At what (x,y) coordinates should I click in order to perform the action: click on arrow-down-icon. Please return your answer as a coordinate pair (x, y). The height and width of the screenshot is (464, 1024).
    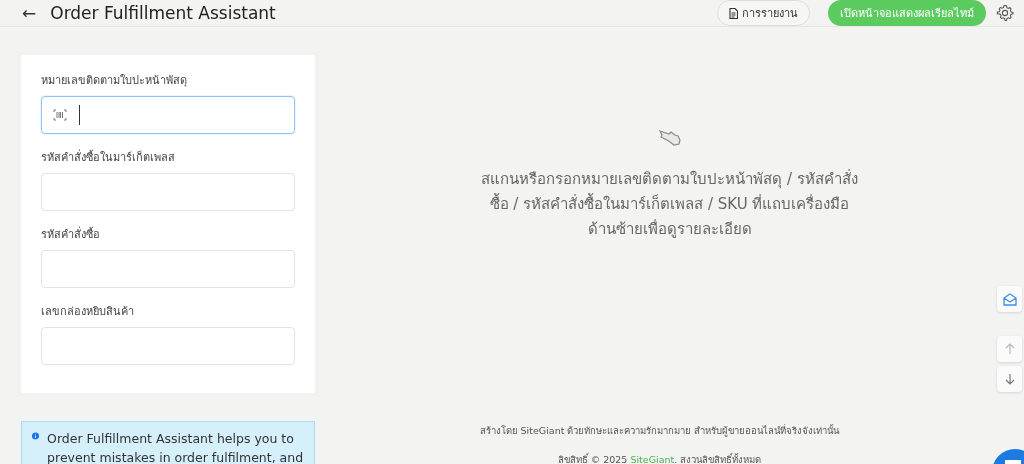
    Looking at the image, I should click on (1009, 379).